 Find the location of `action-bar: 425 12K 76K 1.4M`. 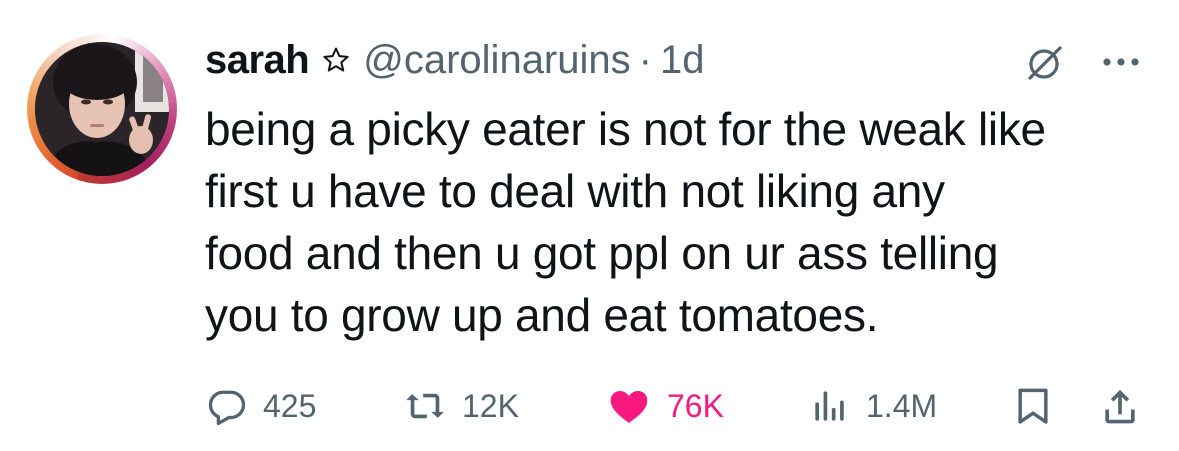

action-bar: 425 12K 76K 1.4M is located at coordinates (680, 406).